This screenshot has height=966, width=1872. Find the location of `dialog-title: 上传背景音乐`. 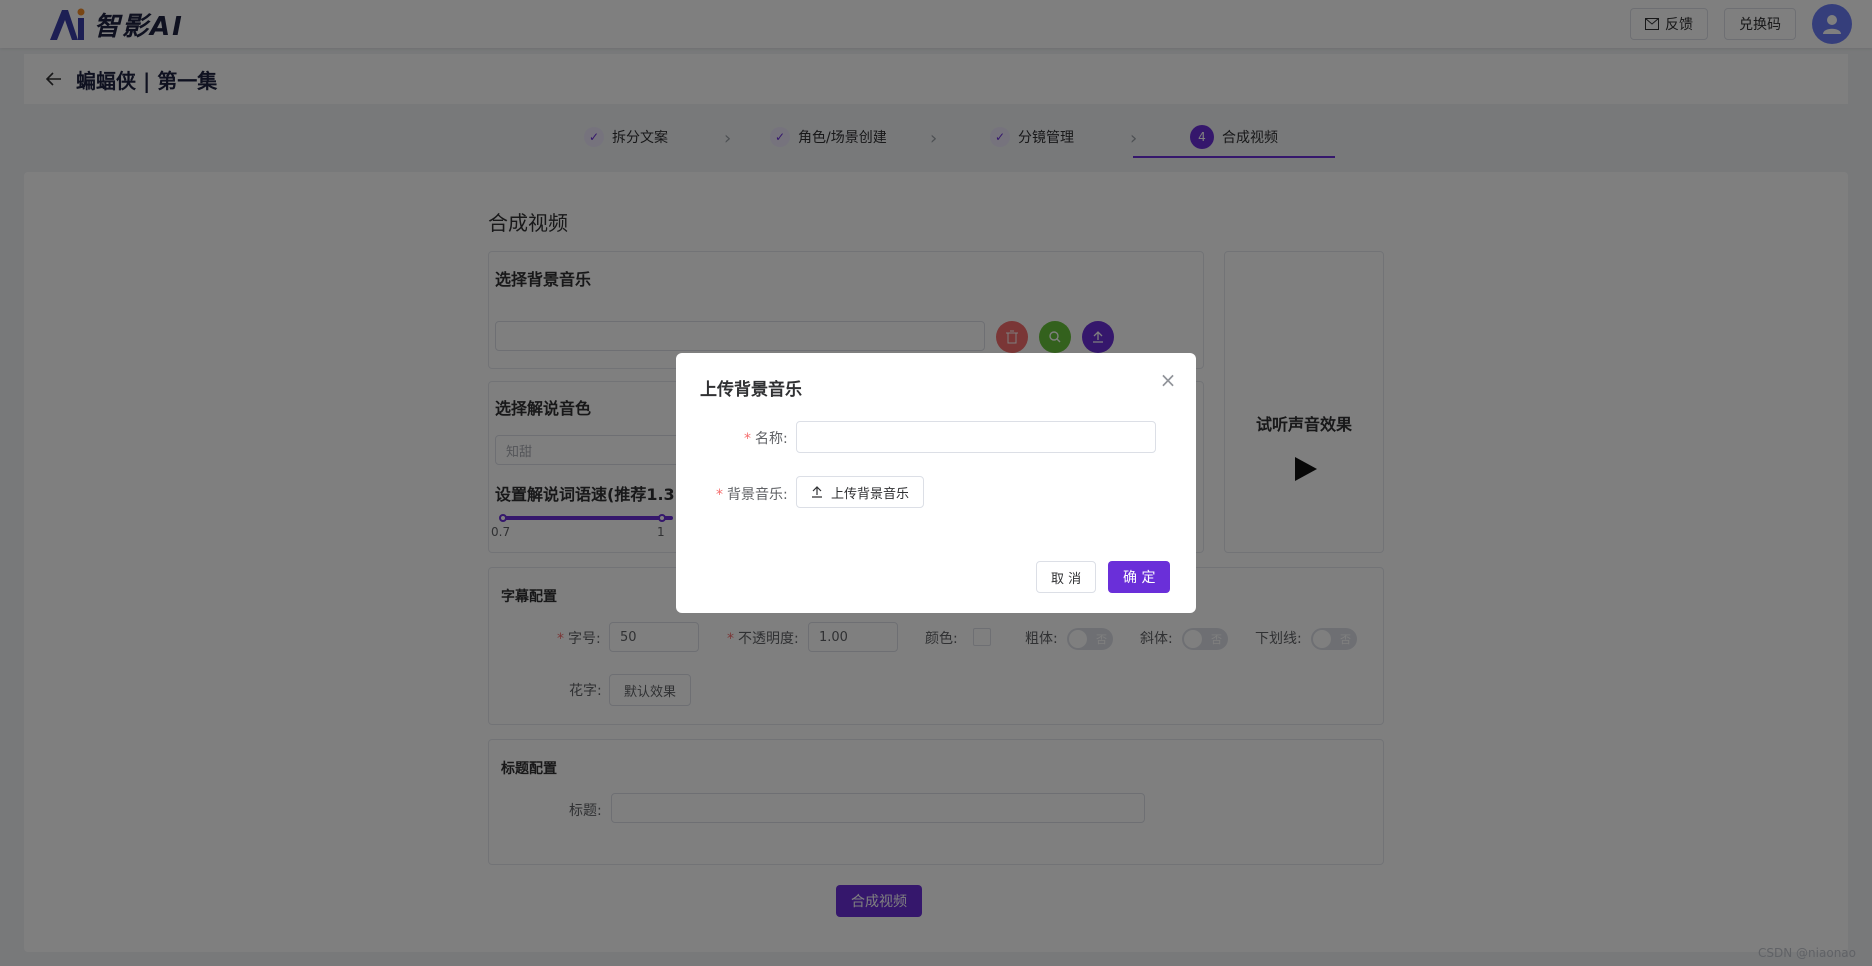

dialog-title: 上传背景音乐 is located at coordinates (751, 390).